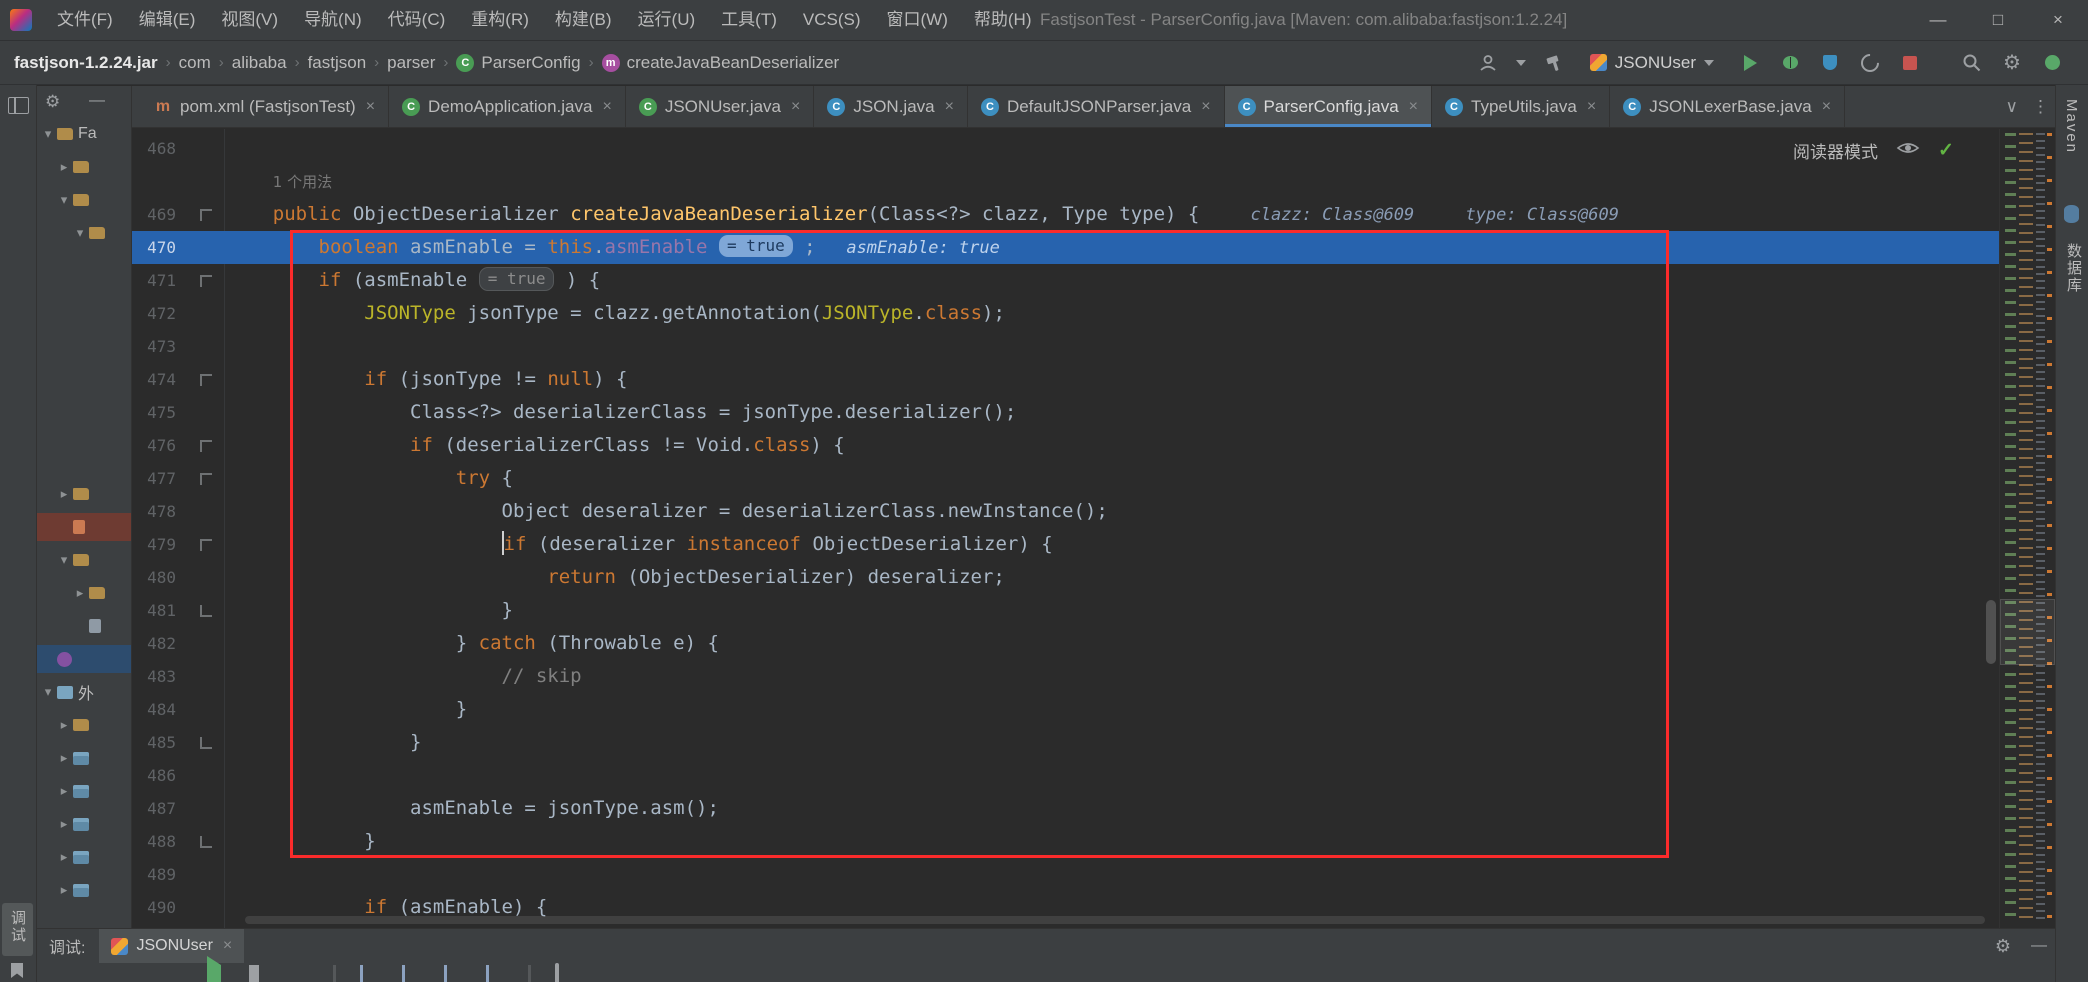 This screenshot has width=2088, height=982. Describe the element at coordinates (265, 106) in the screenshot. I see `editor-tab: m pom.xml (FastjsonTest) ×` at that location.